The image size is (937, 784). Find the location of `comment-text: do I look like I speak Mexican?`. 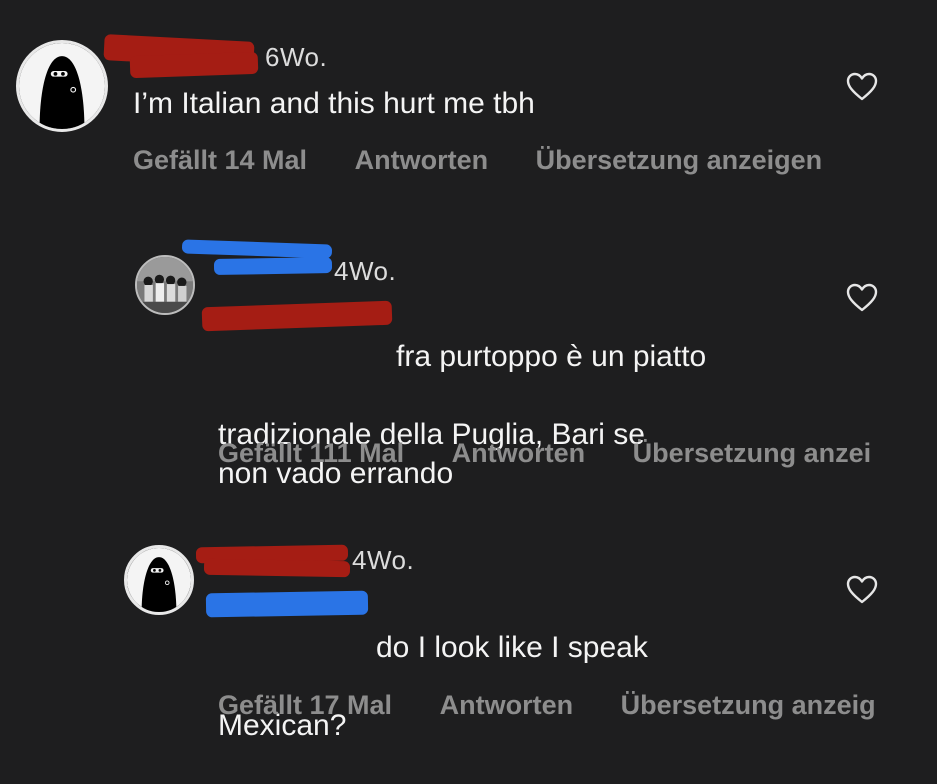

comment-text: do I look like I speak Mexican? is located at coordinates (433, 686).